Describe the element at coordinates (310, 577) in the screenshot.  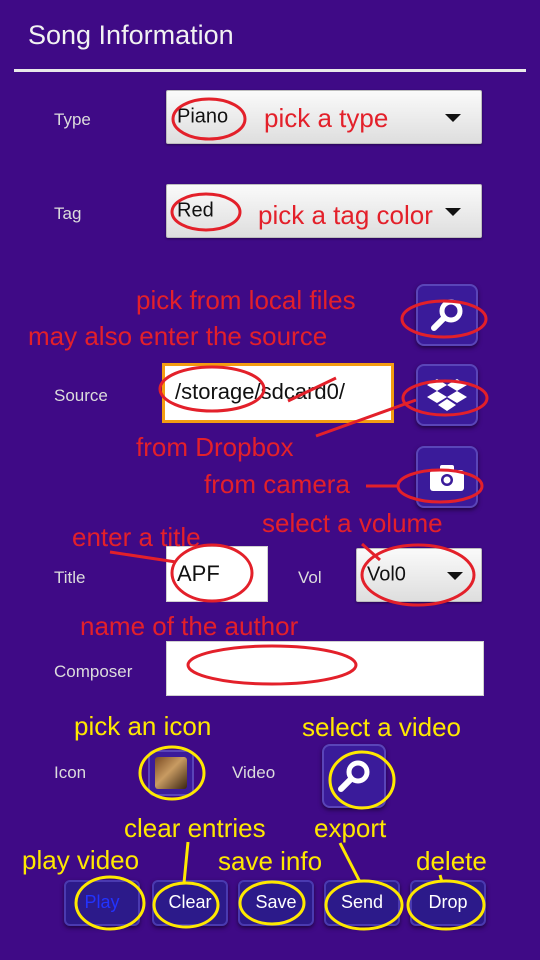
I see `vol-label: Vol` at that location.